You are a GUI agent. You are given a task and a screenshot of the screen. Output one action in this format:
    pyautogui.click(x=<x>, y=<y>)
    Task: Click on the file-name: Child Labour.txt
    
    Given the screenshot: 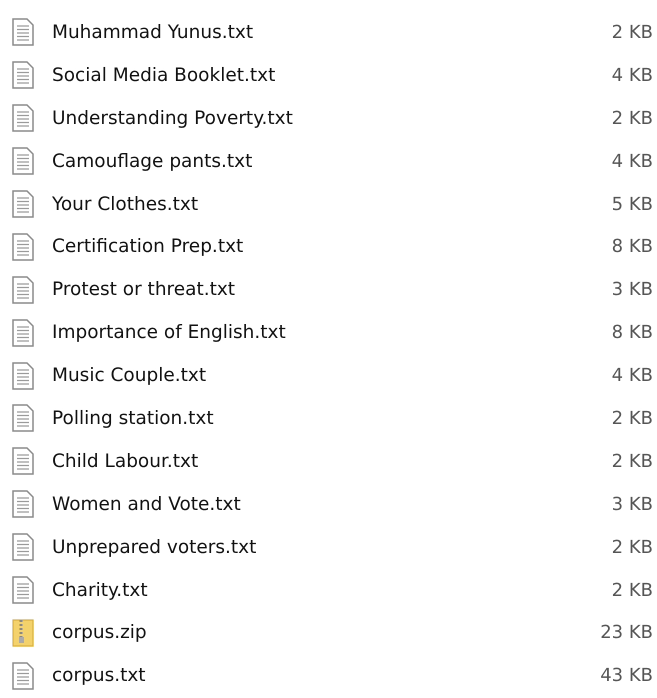 What is the action you would take?
    pyautogui.click(x=125, y=461)
    